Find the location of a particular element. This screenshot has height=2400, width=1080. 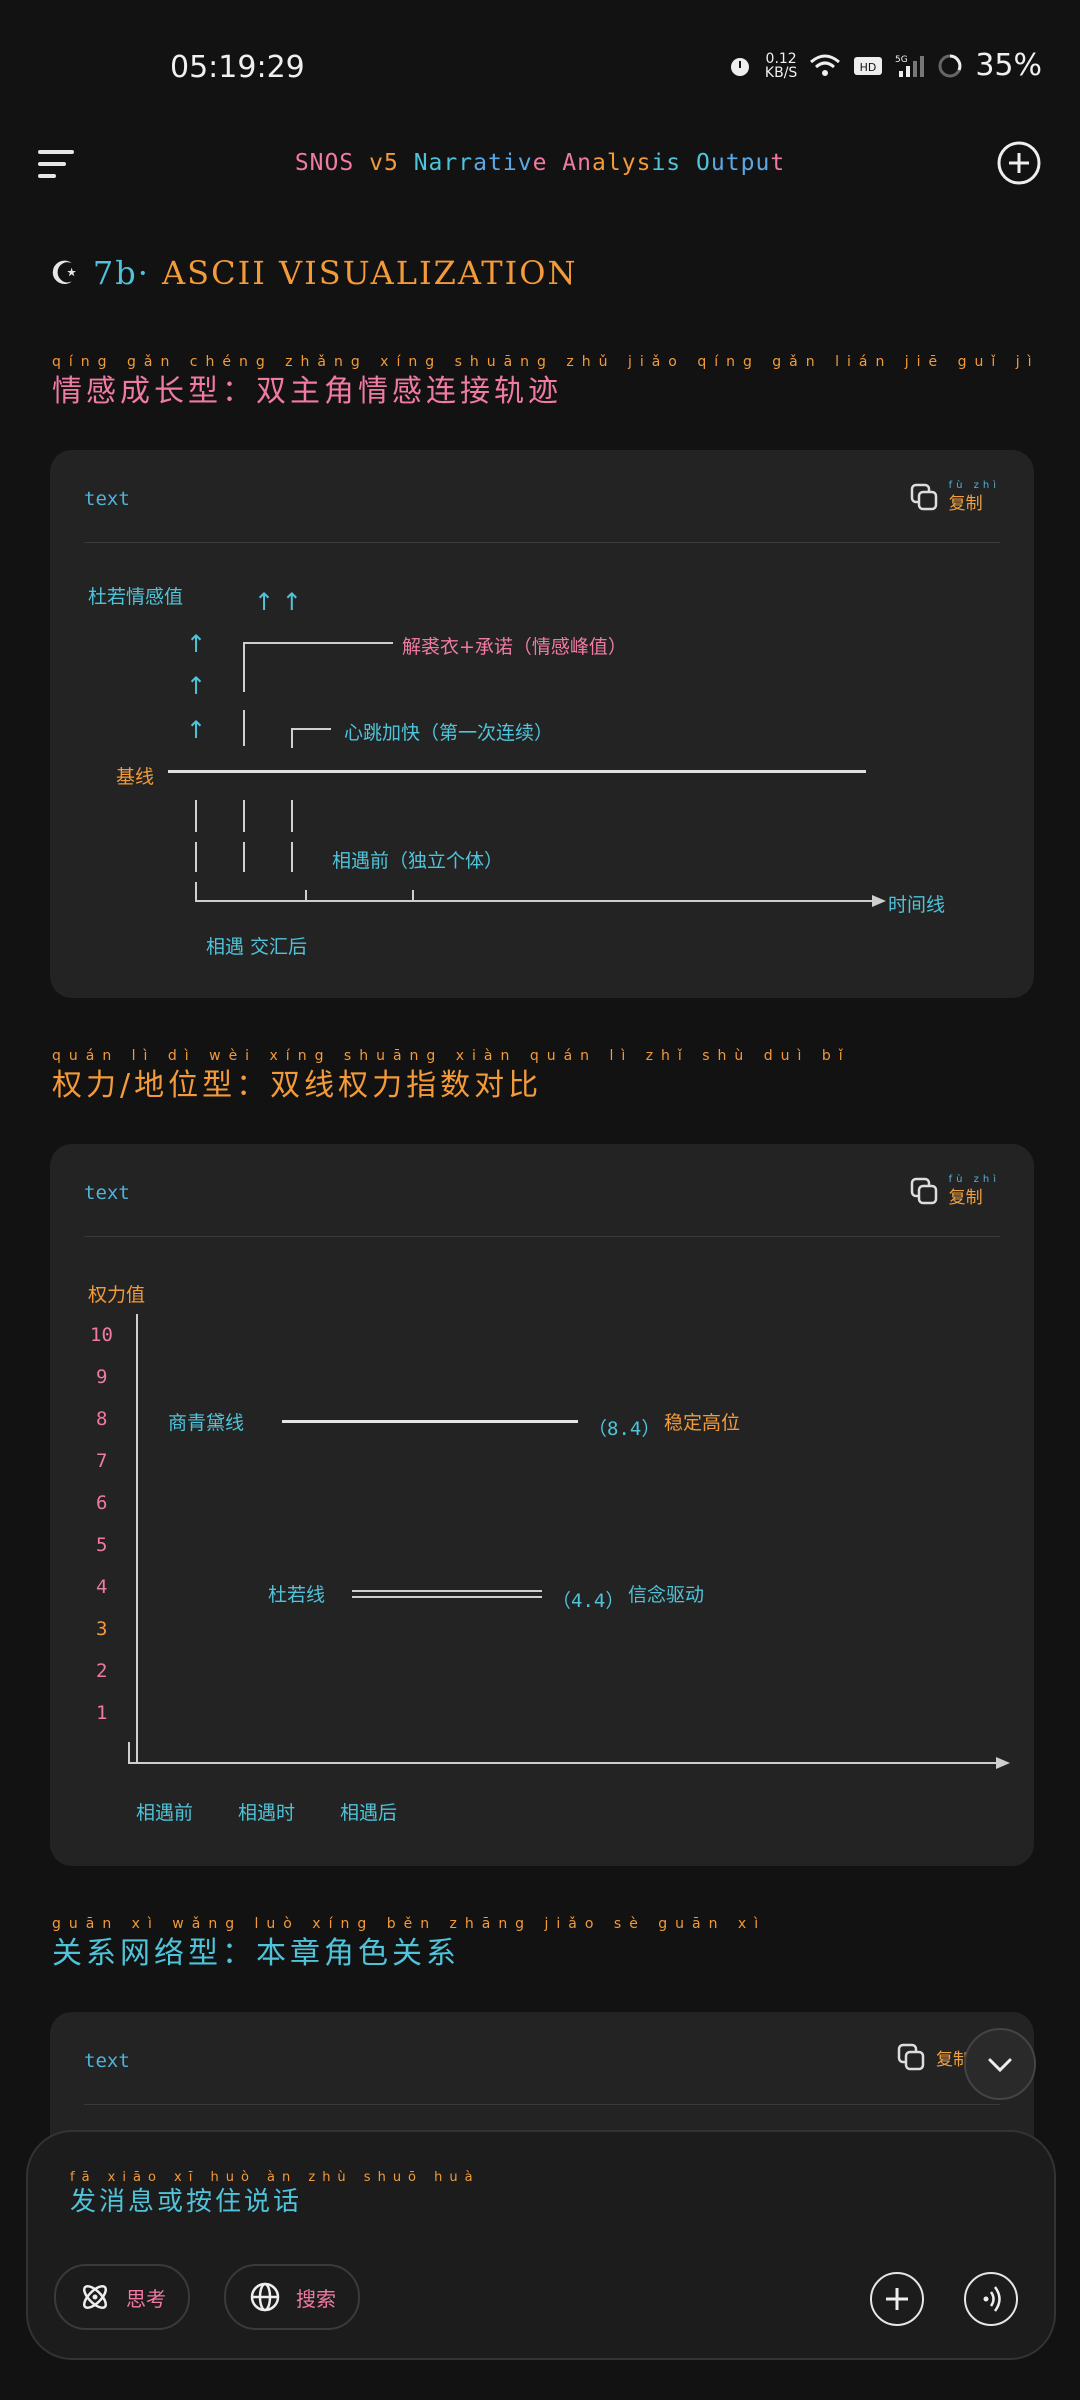

message-input: fā xiāo xī huò àn zhù shuō huà 发消息或按住说话 is located at coordinates (275, 2194).